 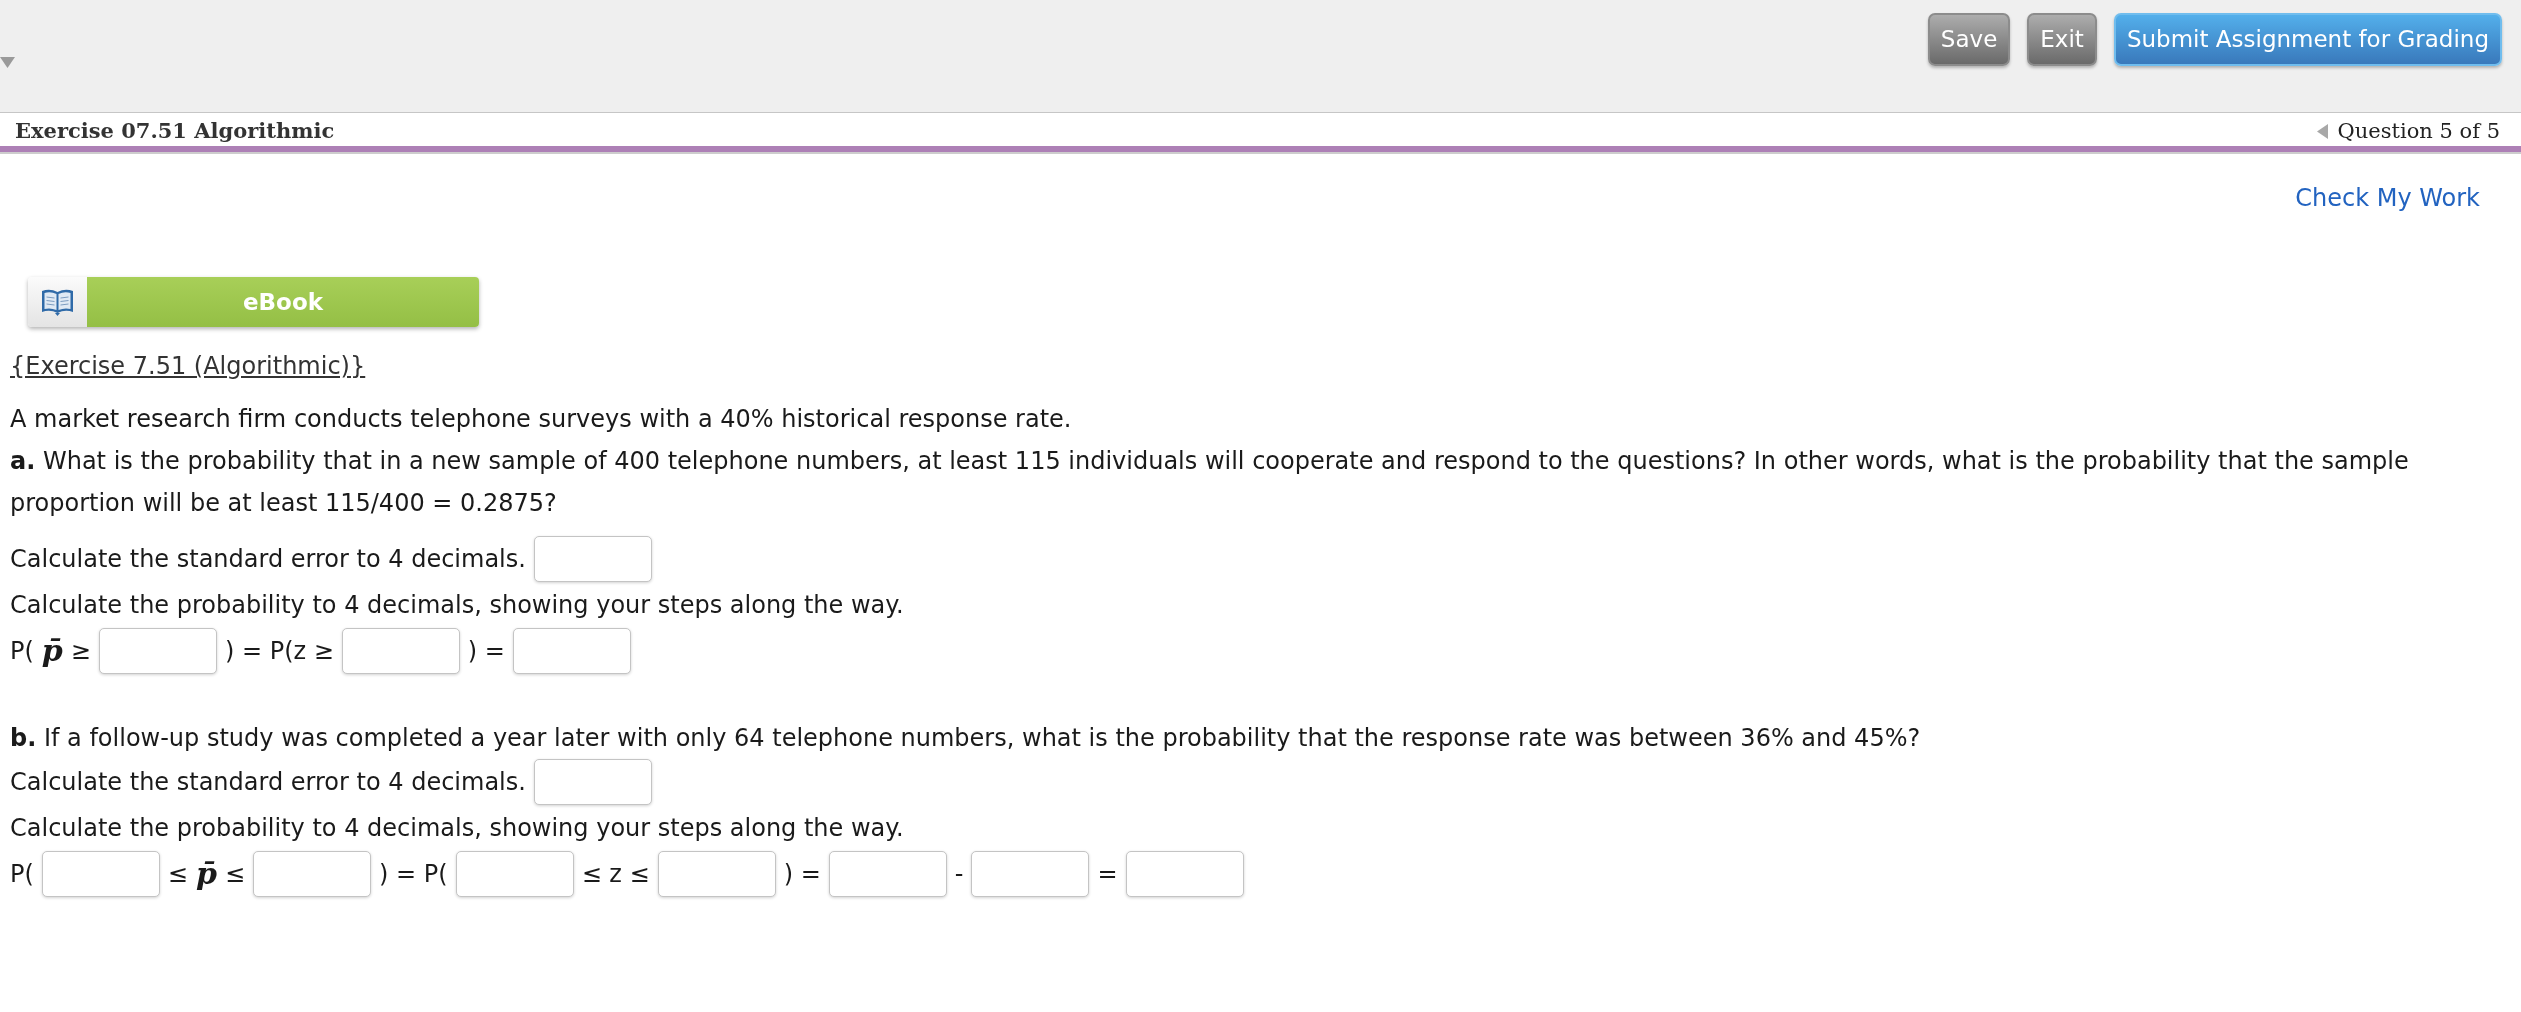 What do you see at coordinates (2307, 39) in the screenshot?
I see `submit-button: Submit Assignment for Grading` at bounding box center [2307, 39].